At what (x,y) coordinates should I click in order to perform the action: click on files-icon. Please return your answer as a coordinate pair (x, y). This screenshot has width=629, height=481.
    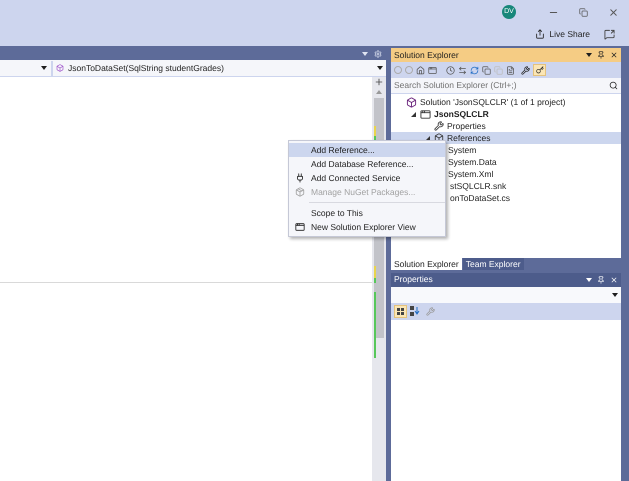
    Looking at the image, I should click on (510, 70).